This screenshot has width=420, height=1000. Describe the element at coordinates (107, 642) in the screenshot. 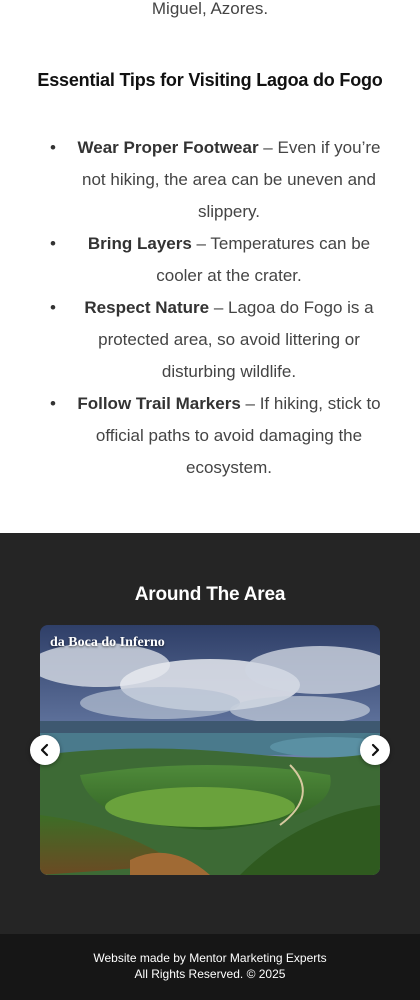

I see `slide-caption: da Boca do Inferno` at that location.